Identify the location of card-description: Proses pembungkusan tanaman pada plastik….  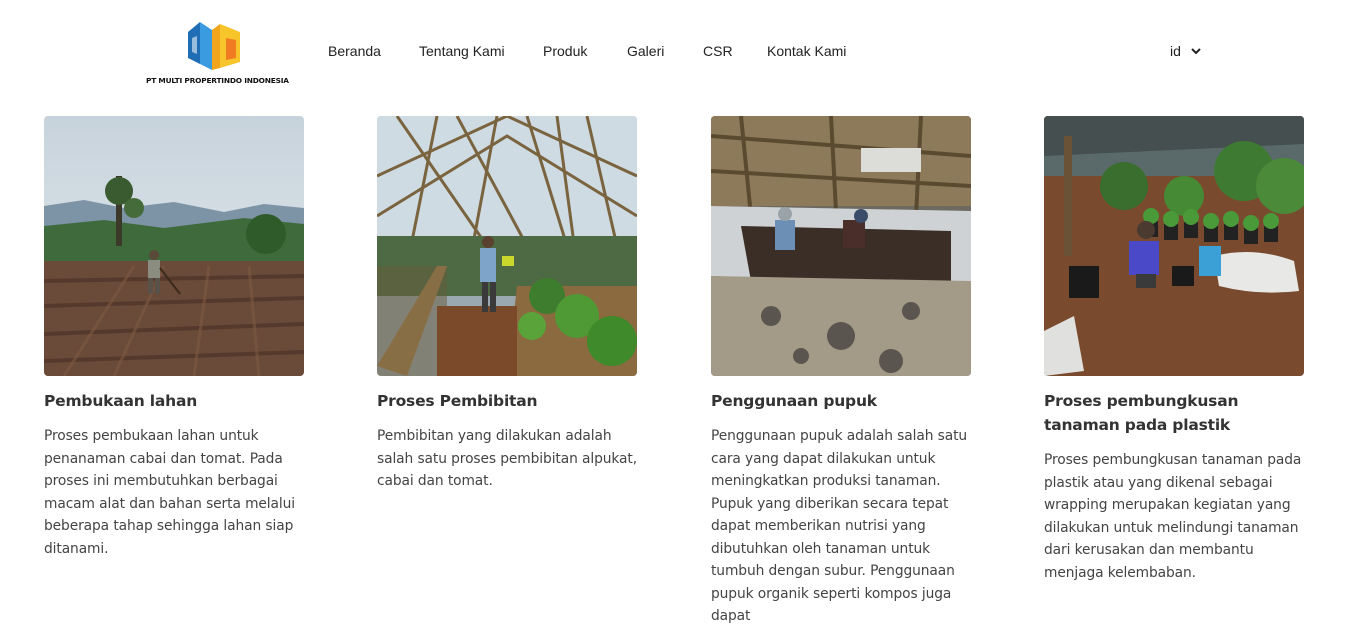
(1173, 516).